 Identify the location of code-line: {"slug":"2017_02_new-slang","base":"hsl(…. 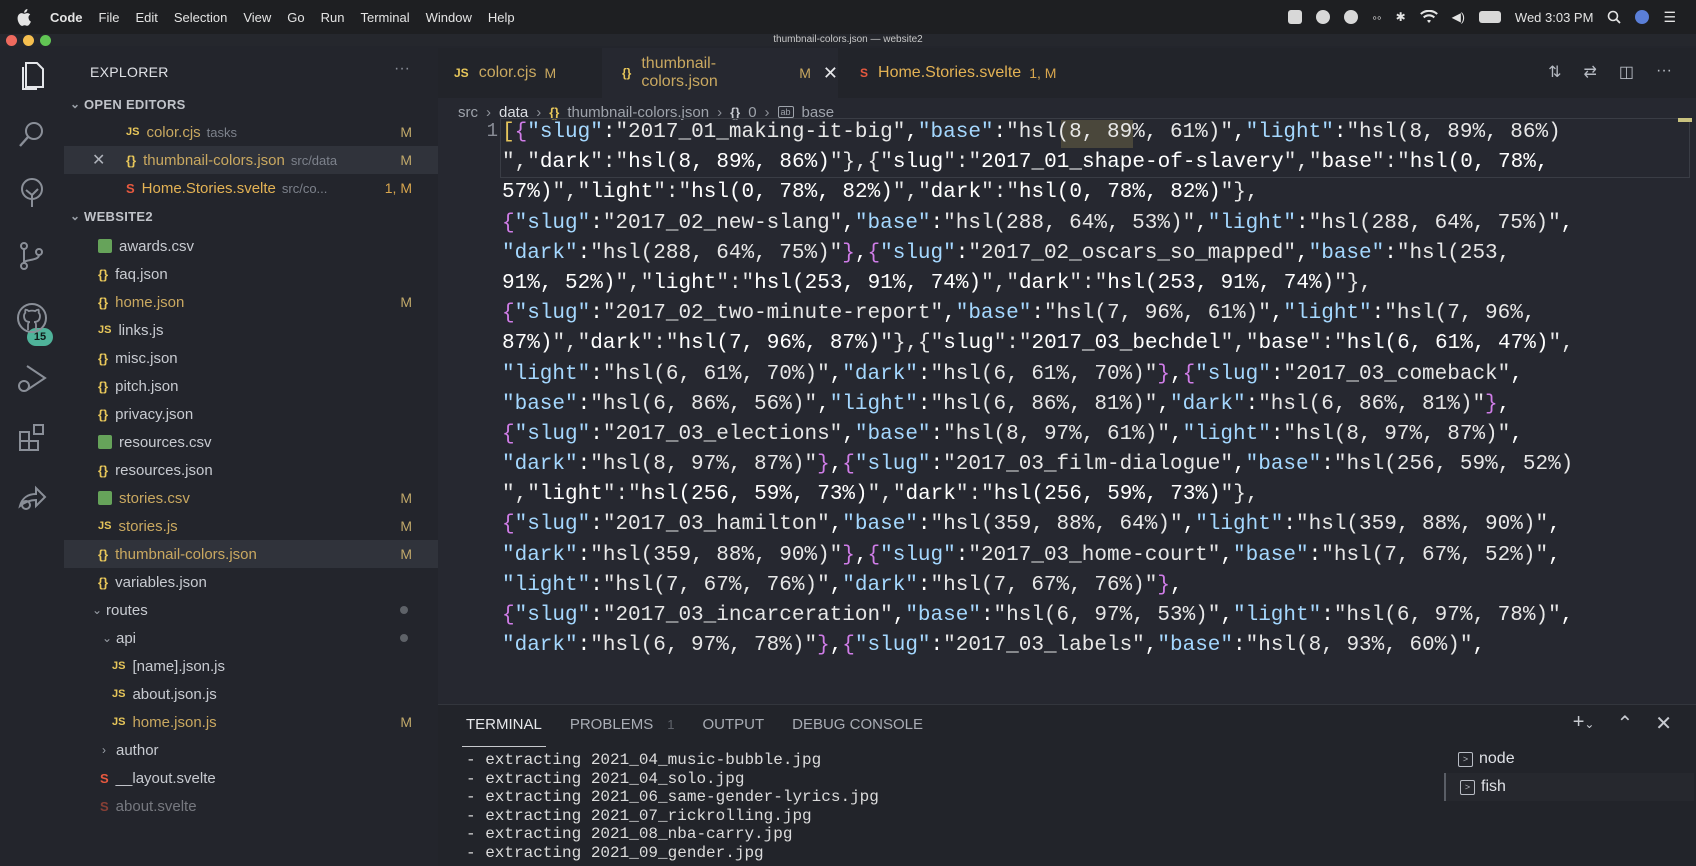
(1097, 224).